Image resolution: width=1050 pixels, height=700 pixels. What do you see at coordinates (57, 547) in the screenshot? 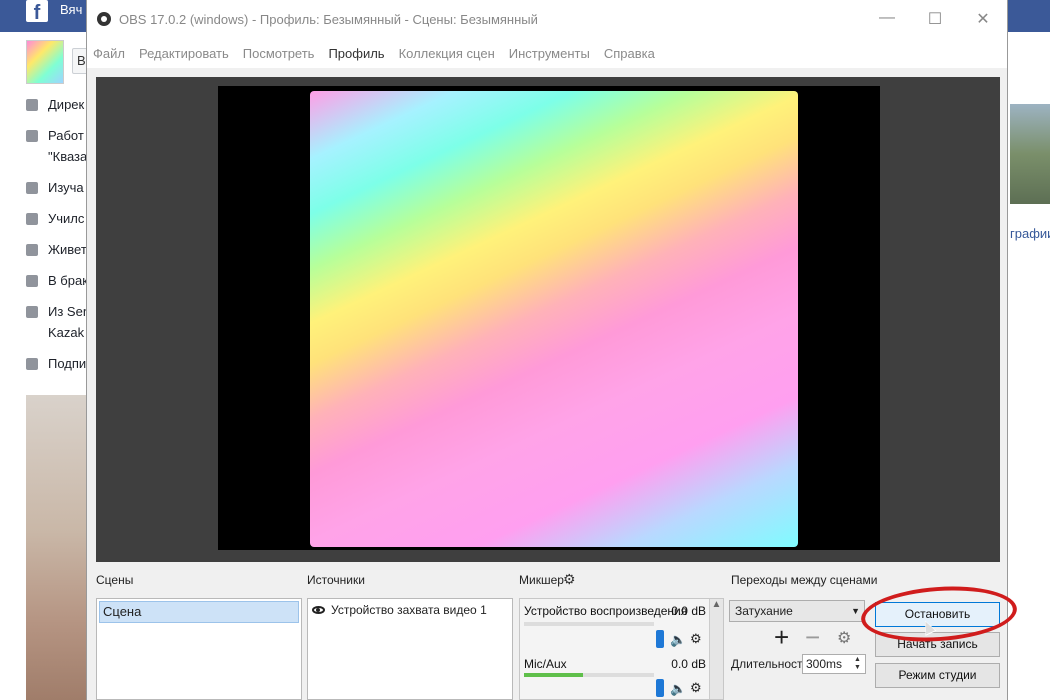
I see `facebook-photo` at bounding box center [57, 547].